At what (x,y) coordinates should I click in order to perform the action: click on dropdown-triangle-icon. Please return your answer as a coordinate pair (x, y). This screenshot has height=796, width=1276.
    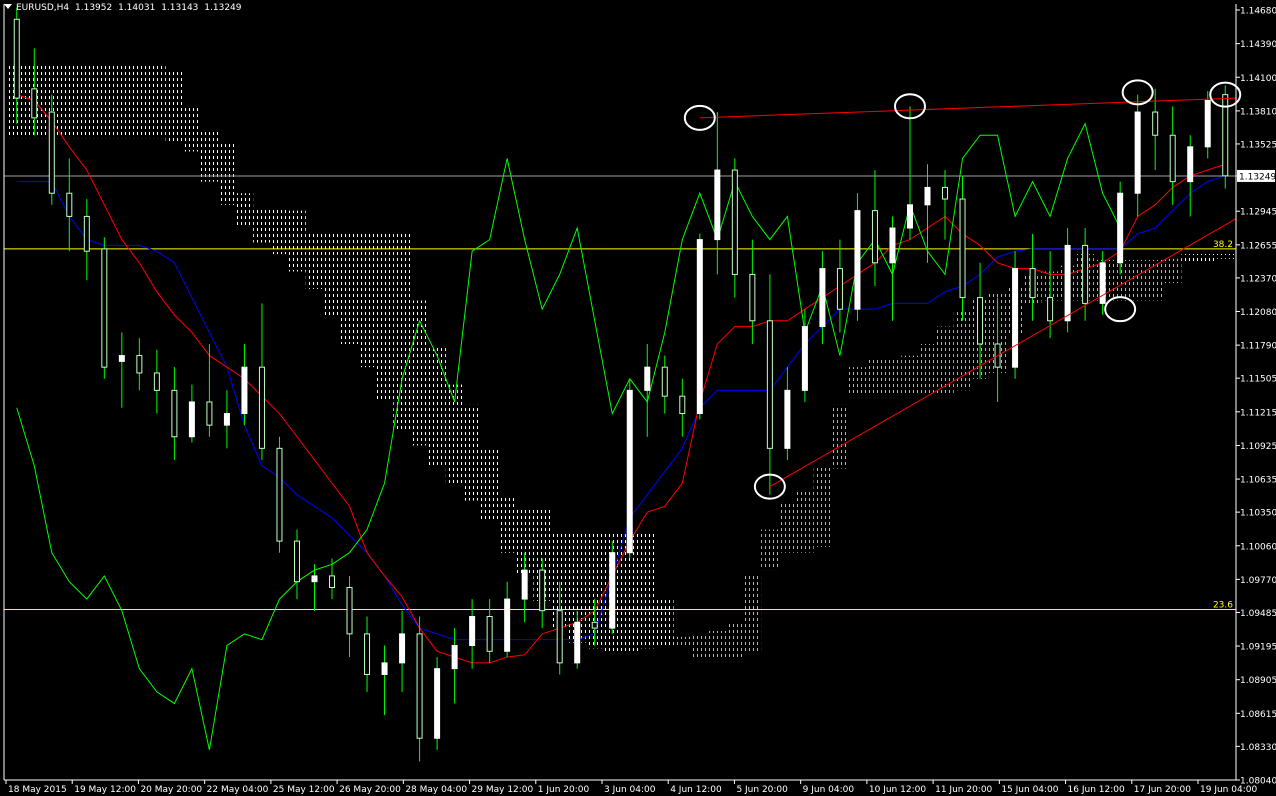
    Looking at the image, I should click on (8, 6).